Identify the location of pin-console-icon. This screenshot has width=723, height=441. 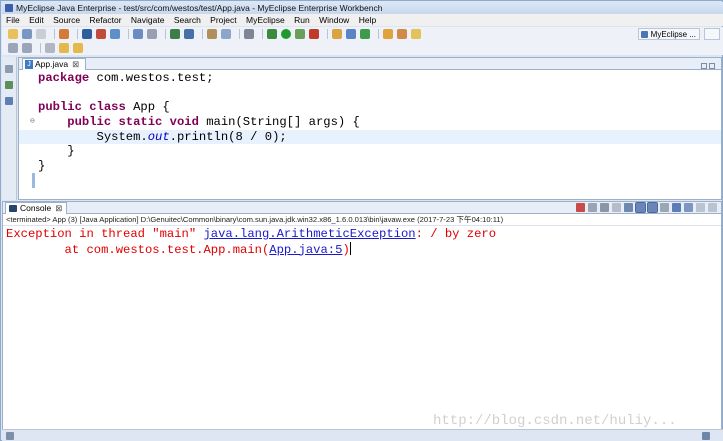
(664, 207).